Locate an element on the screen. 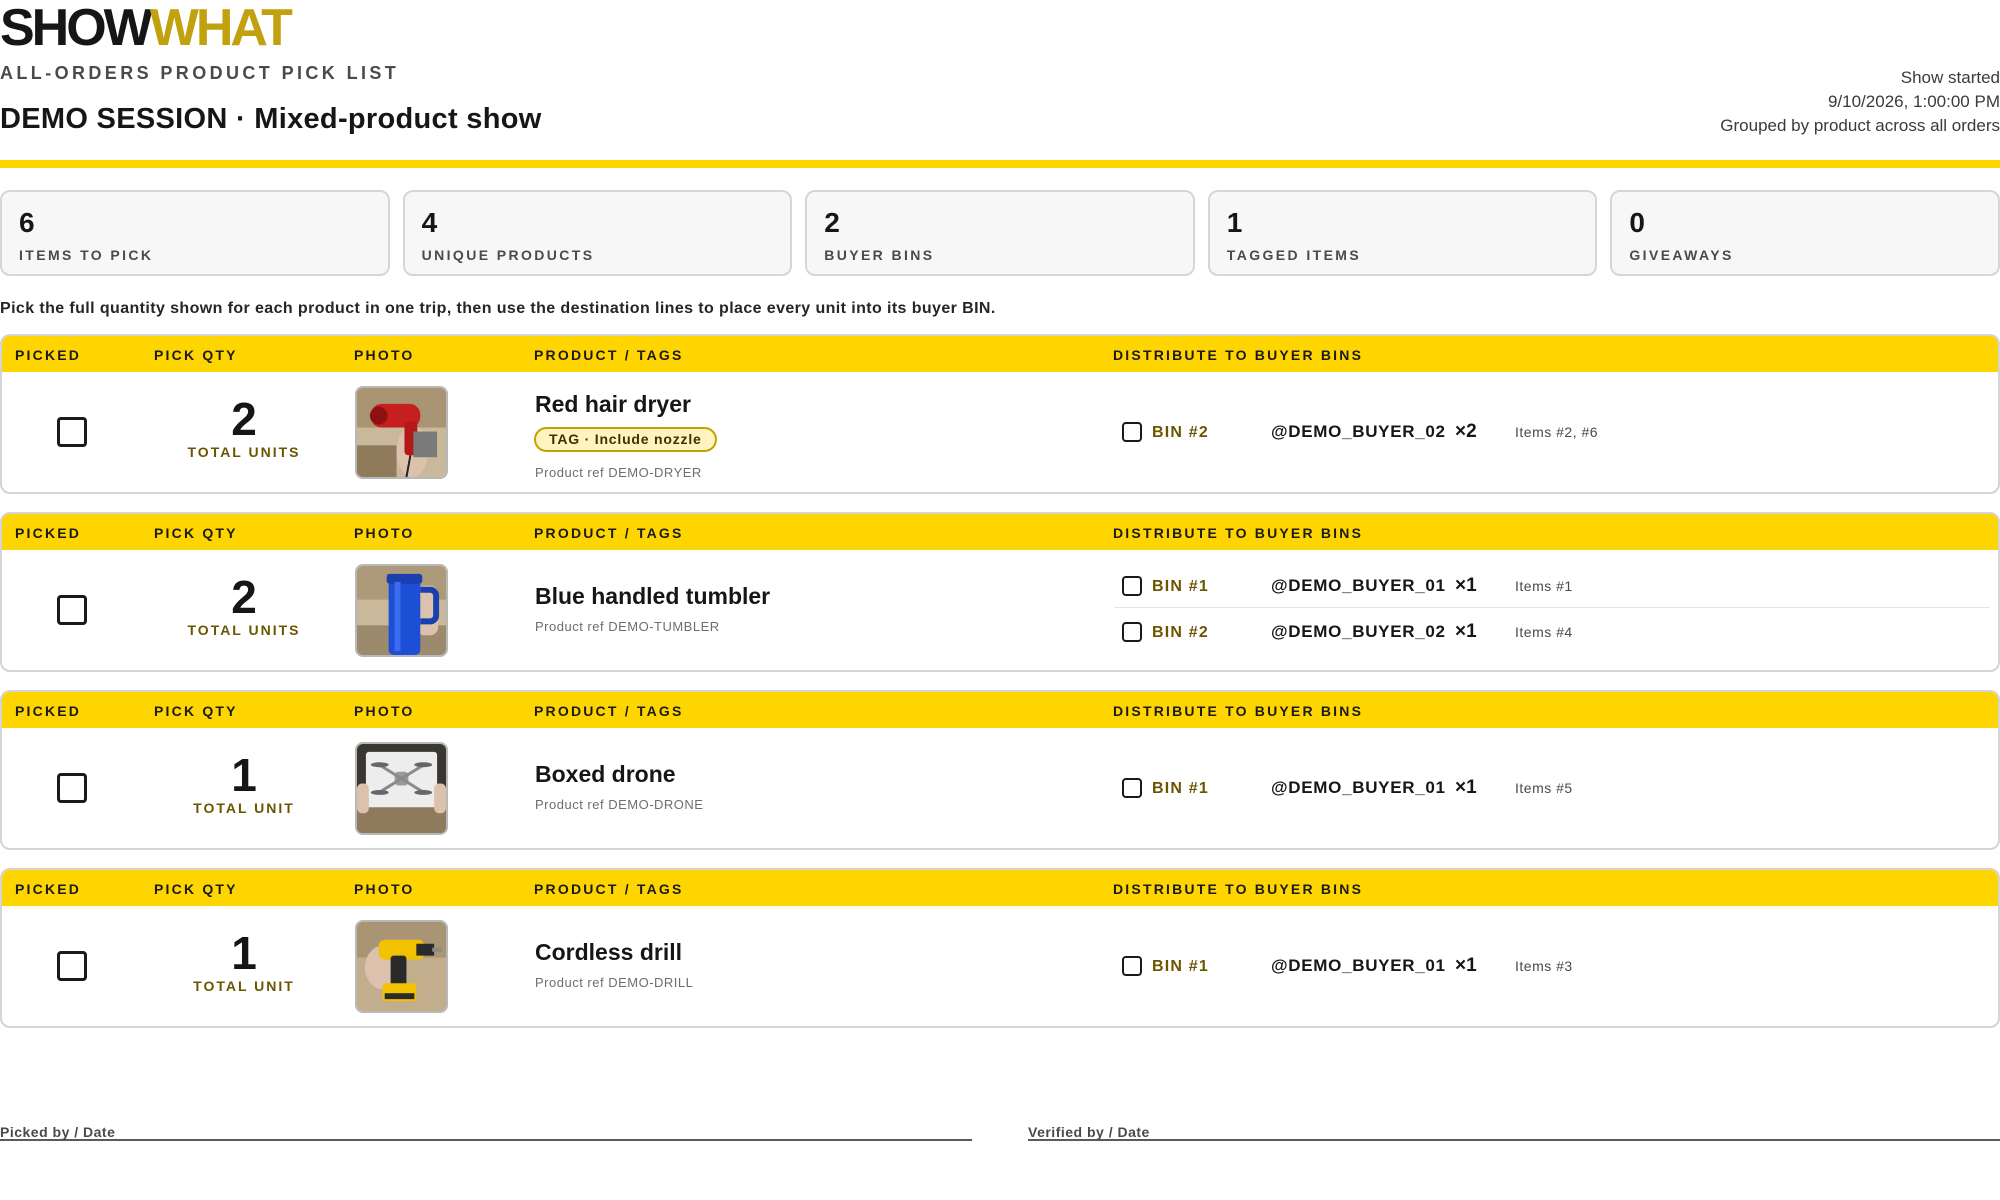  grouping-note: Grouped by product across all orders is located at coordinates (1860, 125).